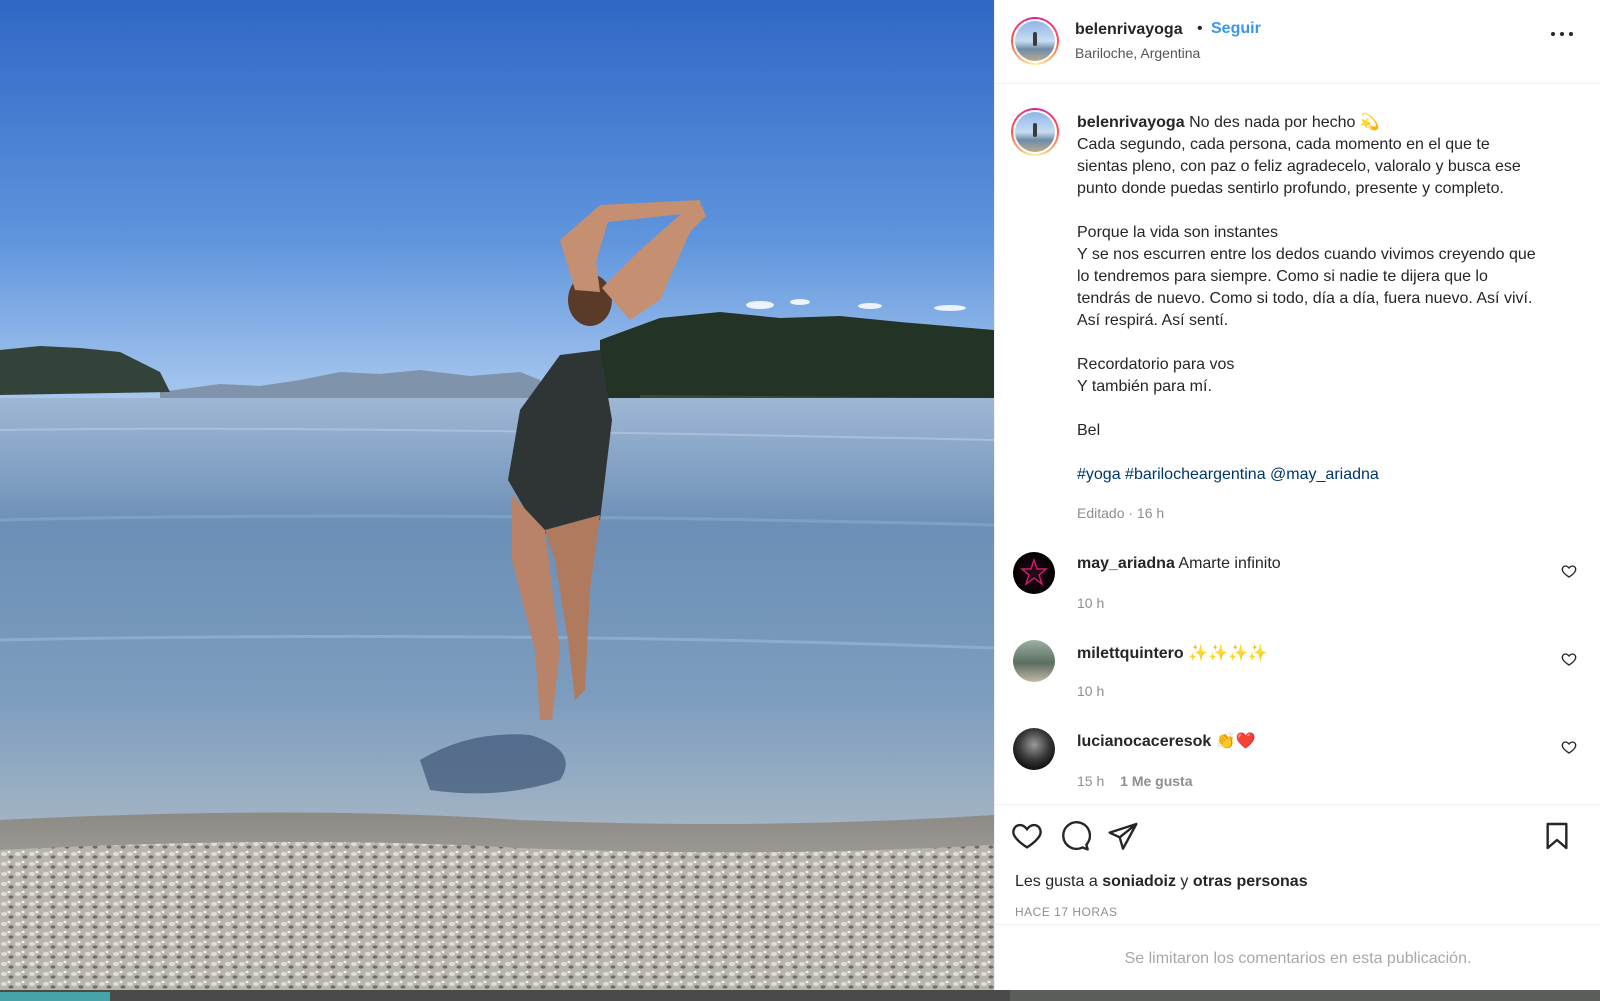 The height and width of the screenshot is (1001, 1600). I want to click on caption-line: Así respirá. Así sentí., so click(1153, 320).